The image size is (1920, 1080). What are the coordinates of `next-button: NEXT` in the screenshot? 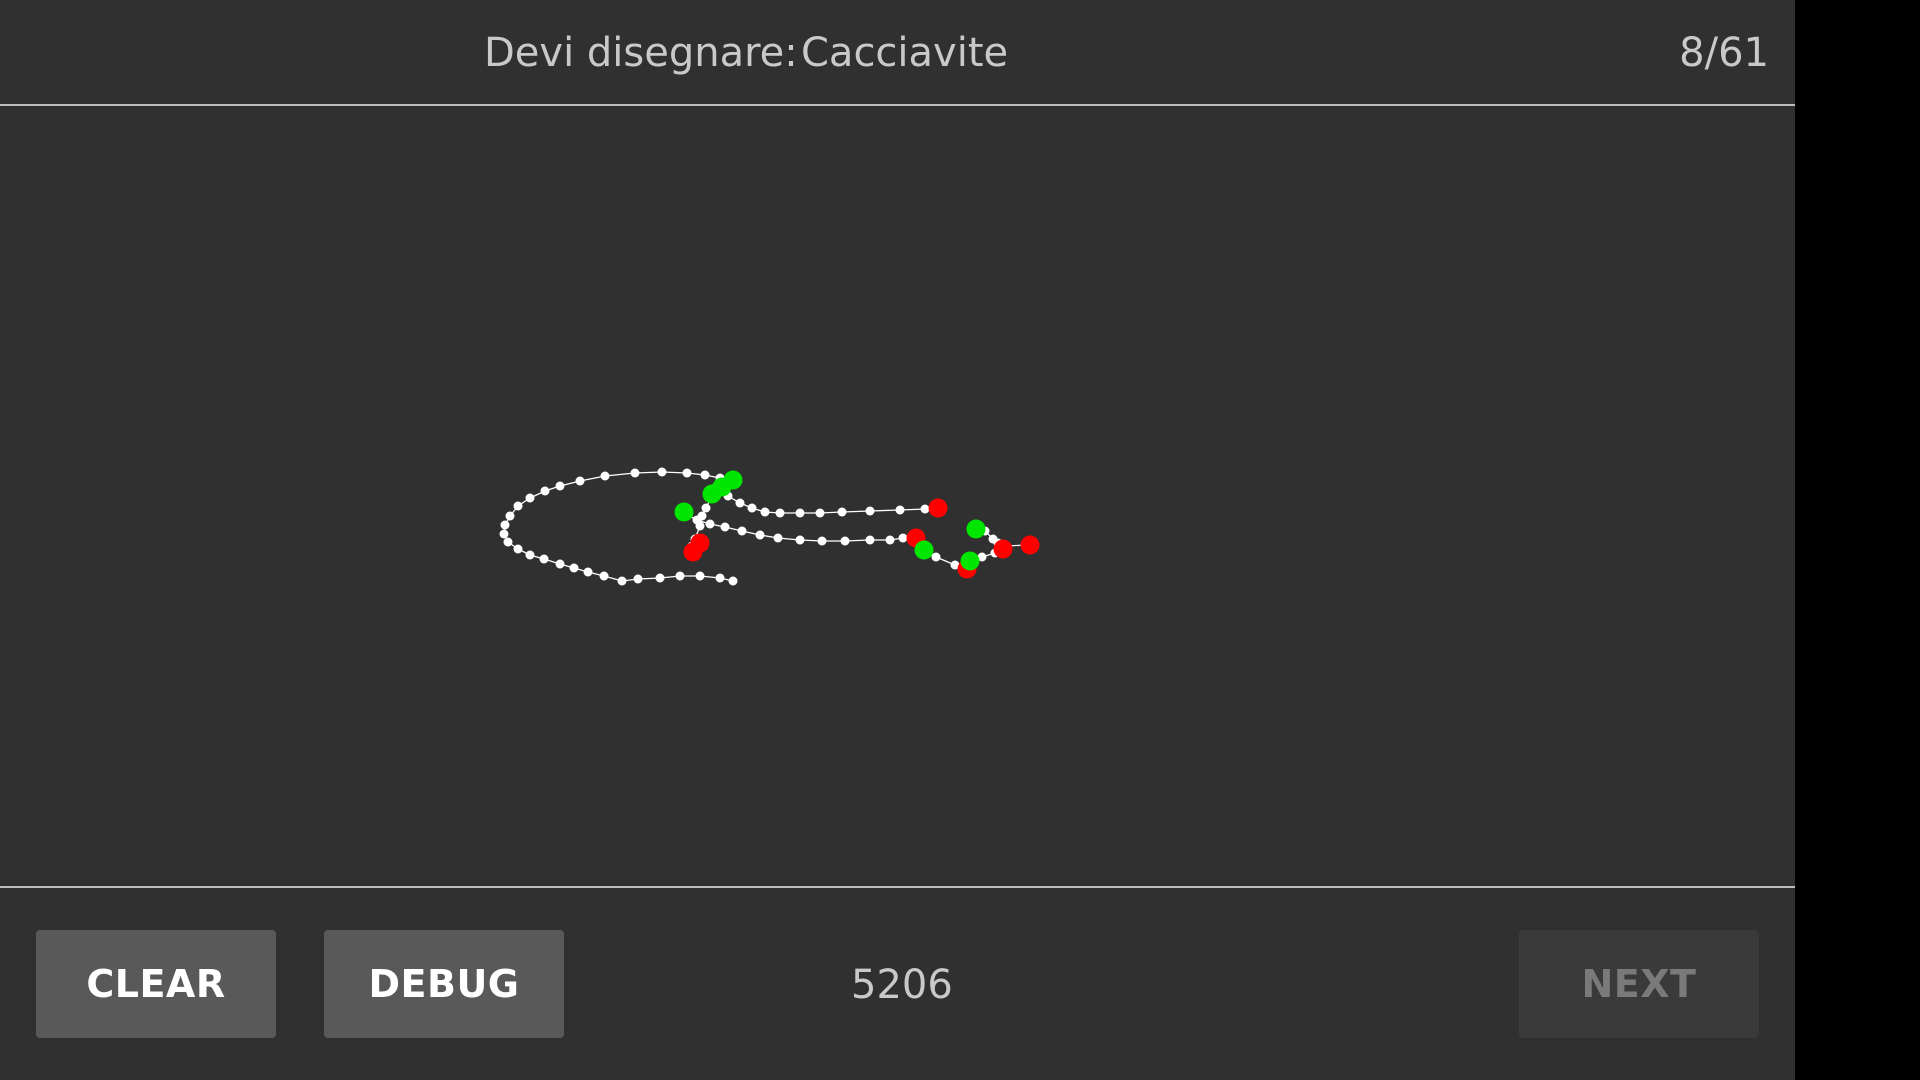 It's located at (1639, 984).